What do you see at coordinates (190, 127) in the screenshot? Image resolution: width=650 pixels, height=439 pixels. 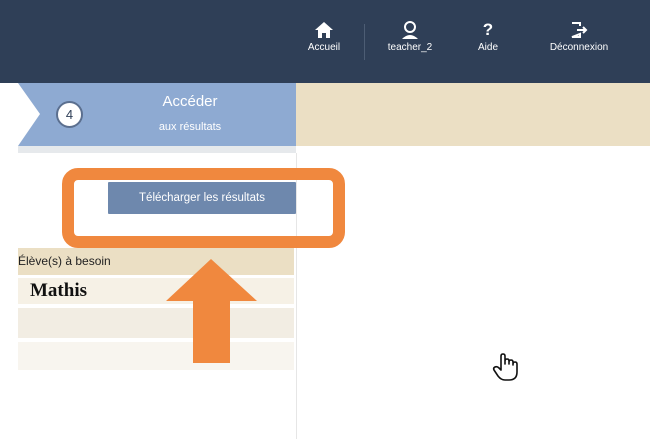 I see `step-subtitle: aux résultats` at bounding box center [190, 127].